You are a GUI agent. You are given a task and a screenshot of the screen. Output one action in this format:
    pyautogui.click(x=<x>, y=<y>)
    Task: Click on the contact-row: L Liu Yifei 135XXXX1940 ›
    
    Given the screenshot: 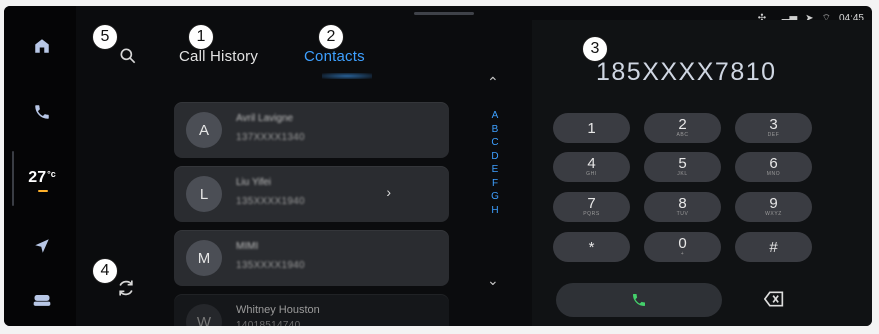 What is the action you would take?
    pyautogui.click(x=311, y=194)
    